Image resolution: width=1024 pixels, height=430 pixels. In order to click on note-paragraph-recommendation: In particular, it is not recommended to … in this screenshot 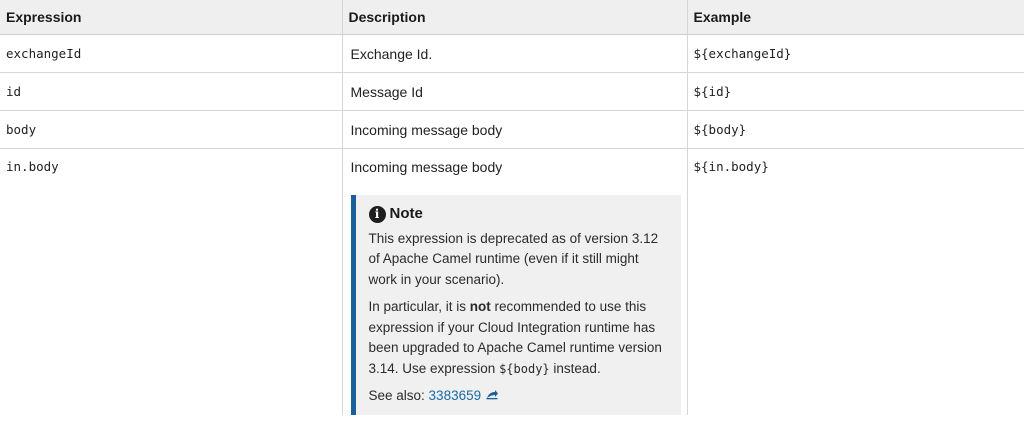, I will do `click(519, 338)`.